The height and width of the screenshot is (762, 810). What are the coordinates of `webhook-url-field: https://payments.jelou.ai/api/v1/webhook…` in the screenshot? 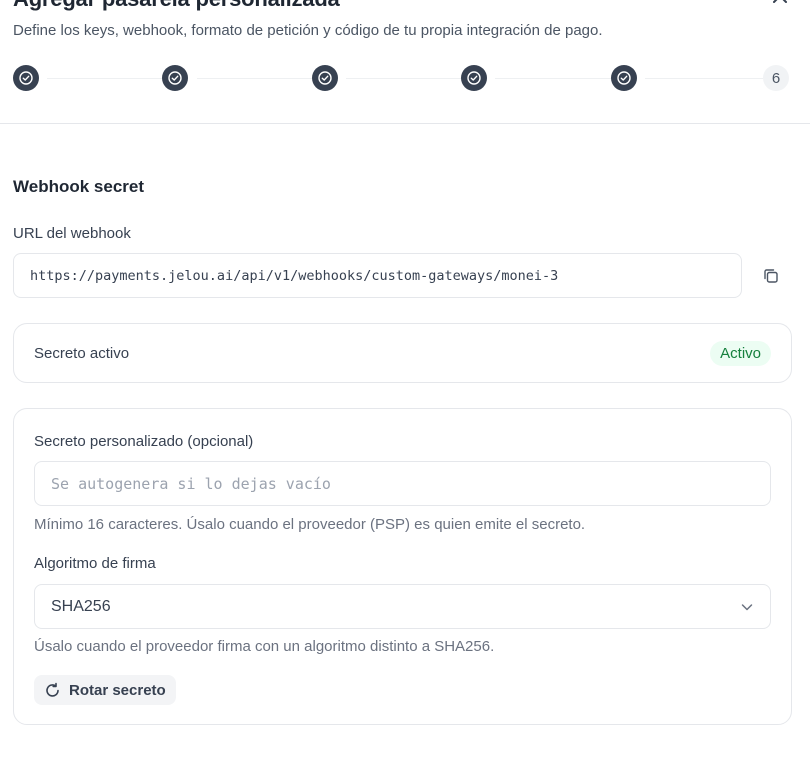 It's located at (377, 275).